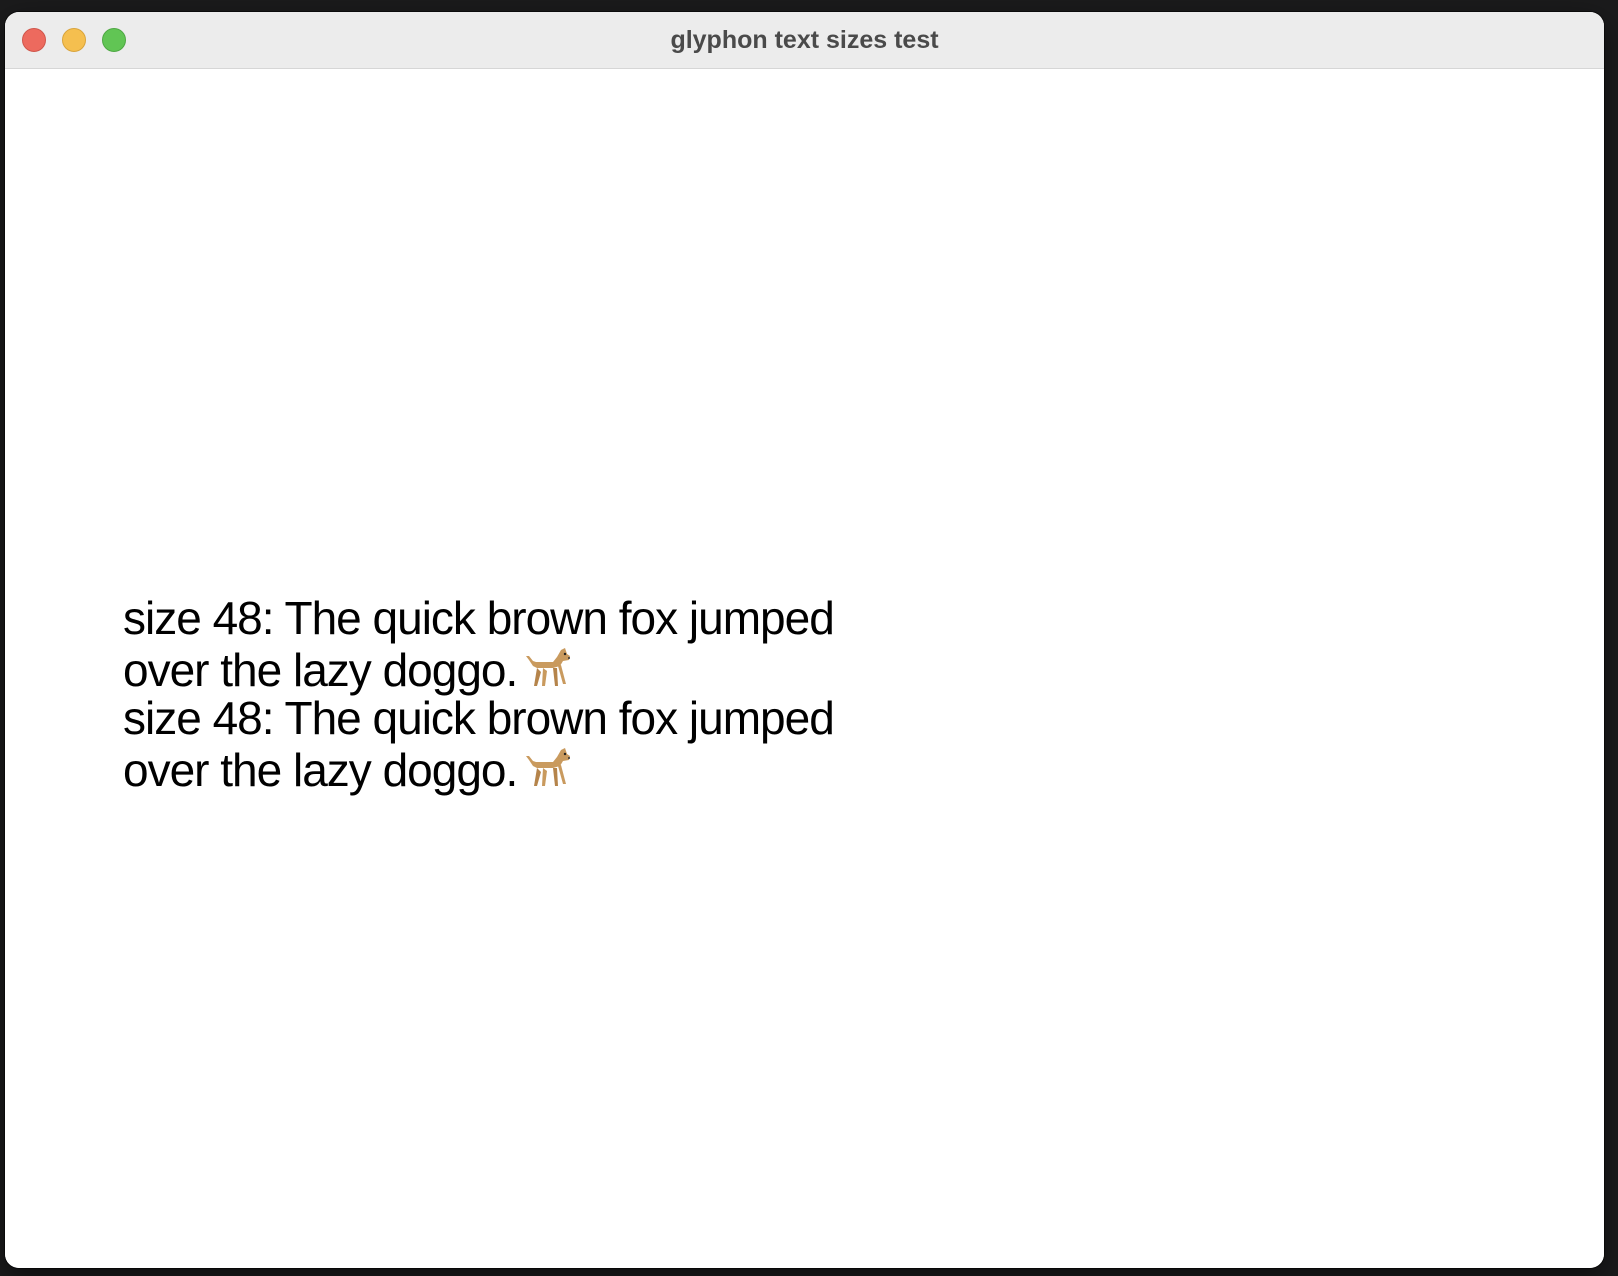 Image resolution: width=1618 pixels, height=1276 pixels. I want to click on title-bar: glyphon text sizes test, so click(804, 40).